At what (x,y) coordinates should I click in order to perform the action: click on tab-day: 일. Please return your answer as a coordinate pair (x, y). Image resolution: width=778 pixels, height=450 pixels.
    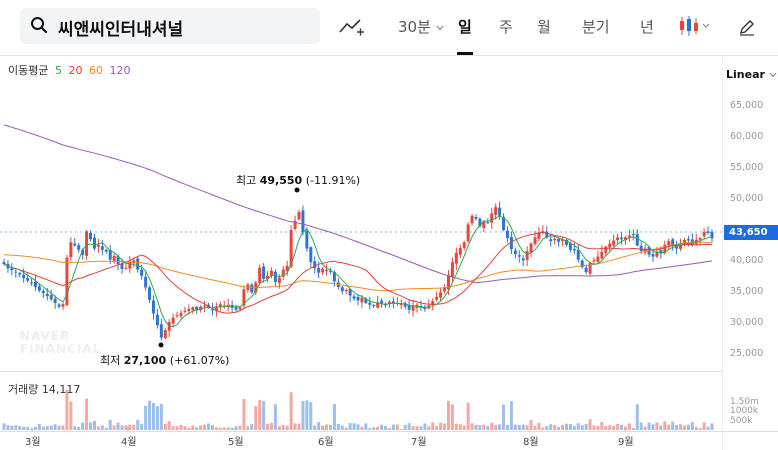
    Looking at the image, I should click on (465, 26).